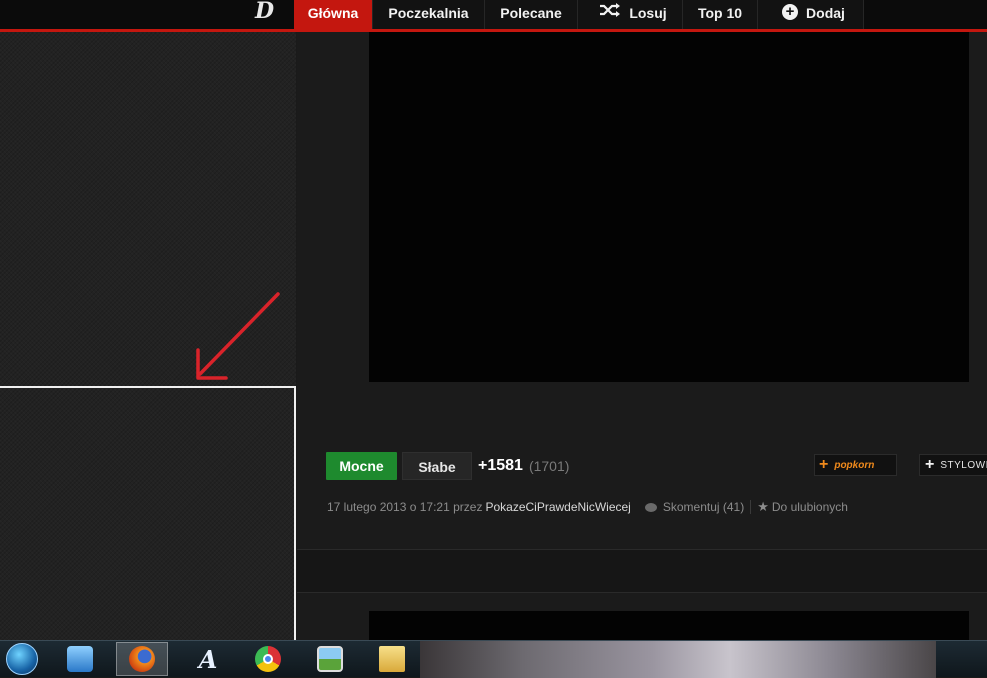  I want to click on taskbar-folder, so click(392, 659).